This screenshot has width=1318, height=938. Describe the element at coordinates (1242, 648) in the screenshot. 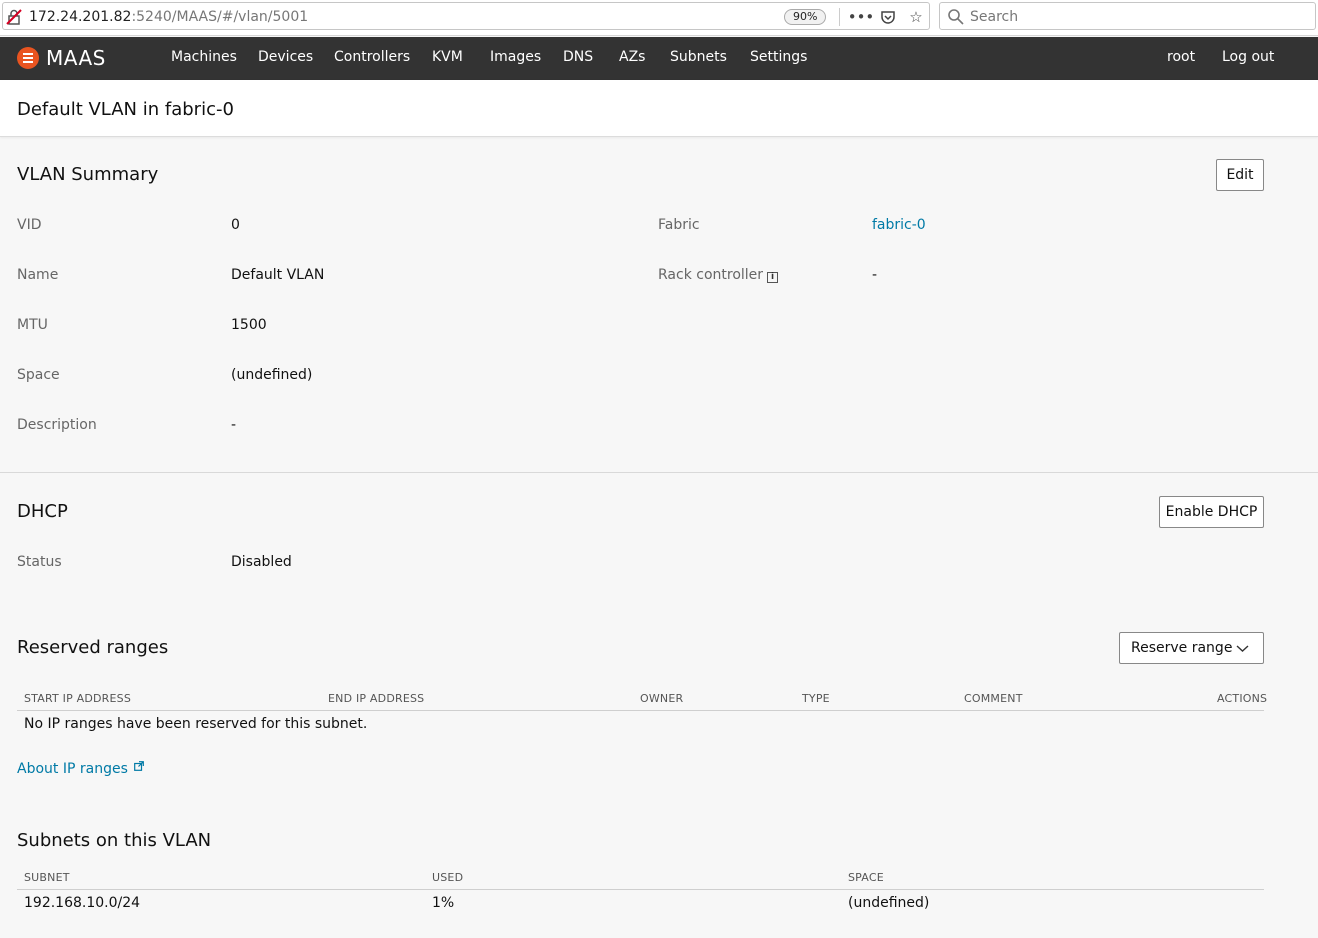

I see `chevron-down-icon` at that location.